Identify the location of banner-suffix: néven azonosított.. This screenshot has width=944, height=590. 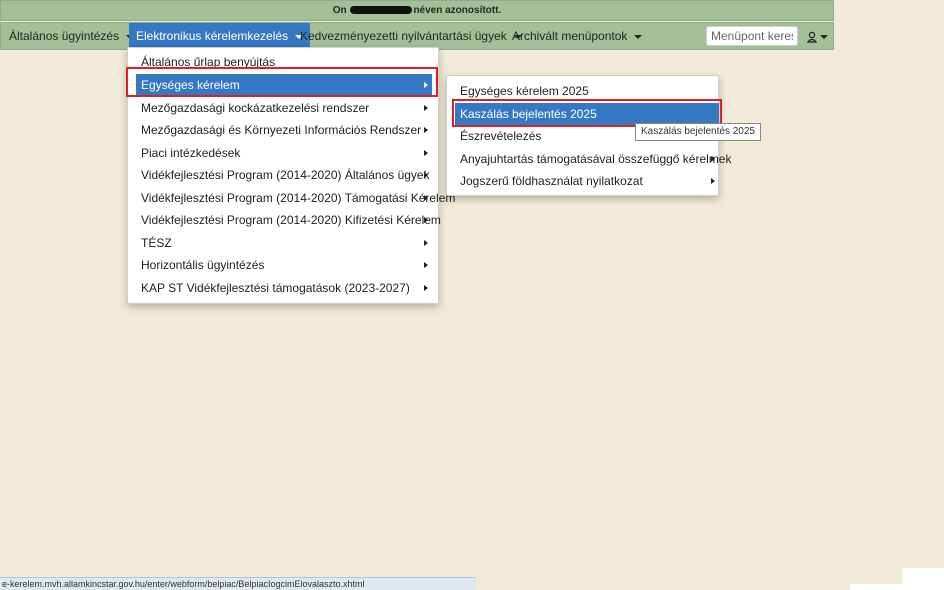
(457, 10).